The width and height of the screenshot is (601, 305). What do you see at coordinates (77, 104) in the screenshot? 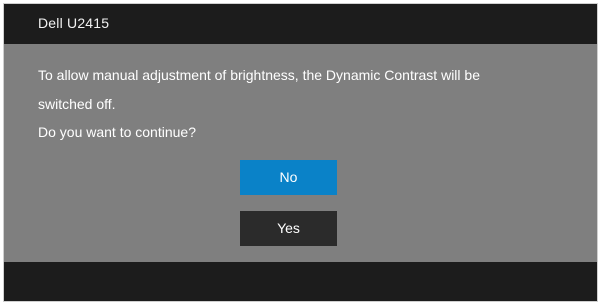
I see `message-line-2: switched off.` at bounding box center [77, 104].